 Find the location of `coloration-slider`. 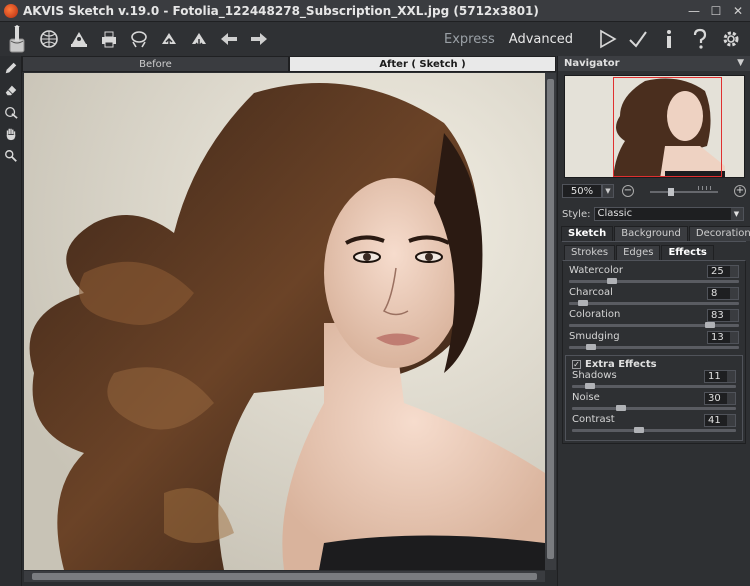

coloration-slider is located at coordinates (654, 325).